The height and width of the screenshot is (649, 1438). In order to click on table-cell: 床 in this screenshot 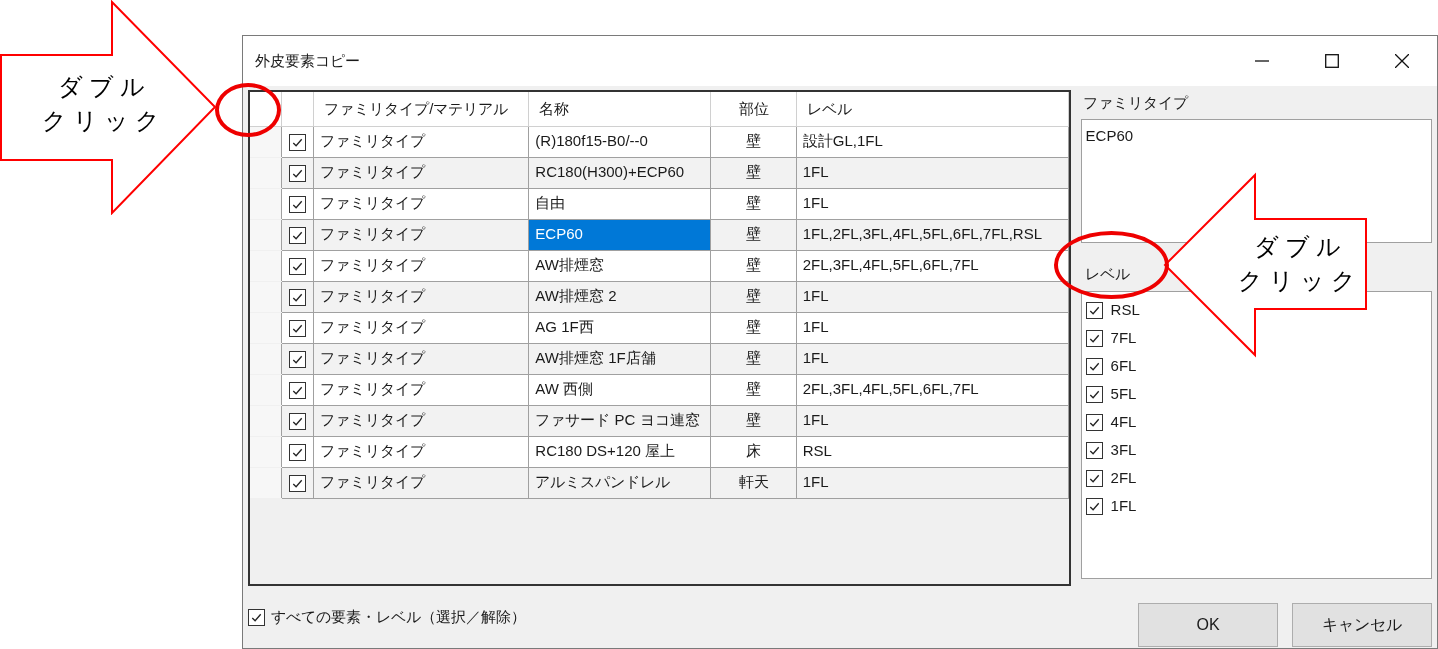, I will do `click(753, 451)`.